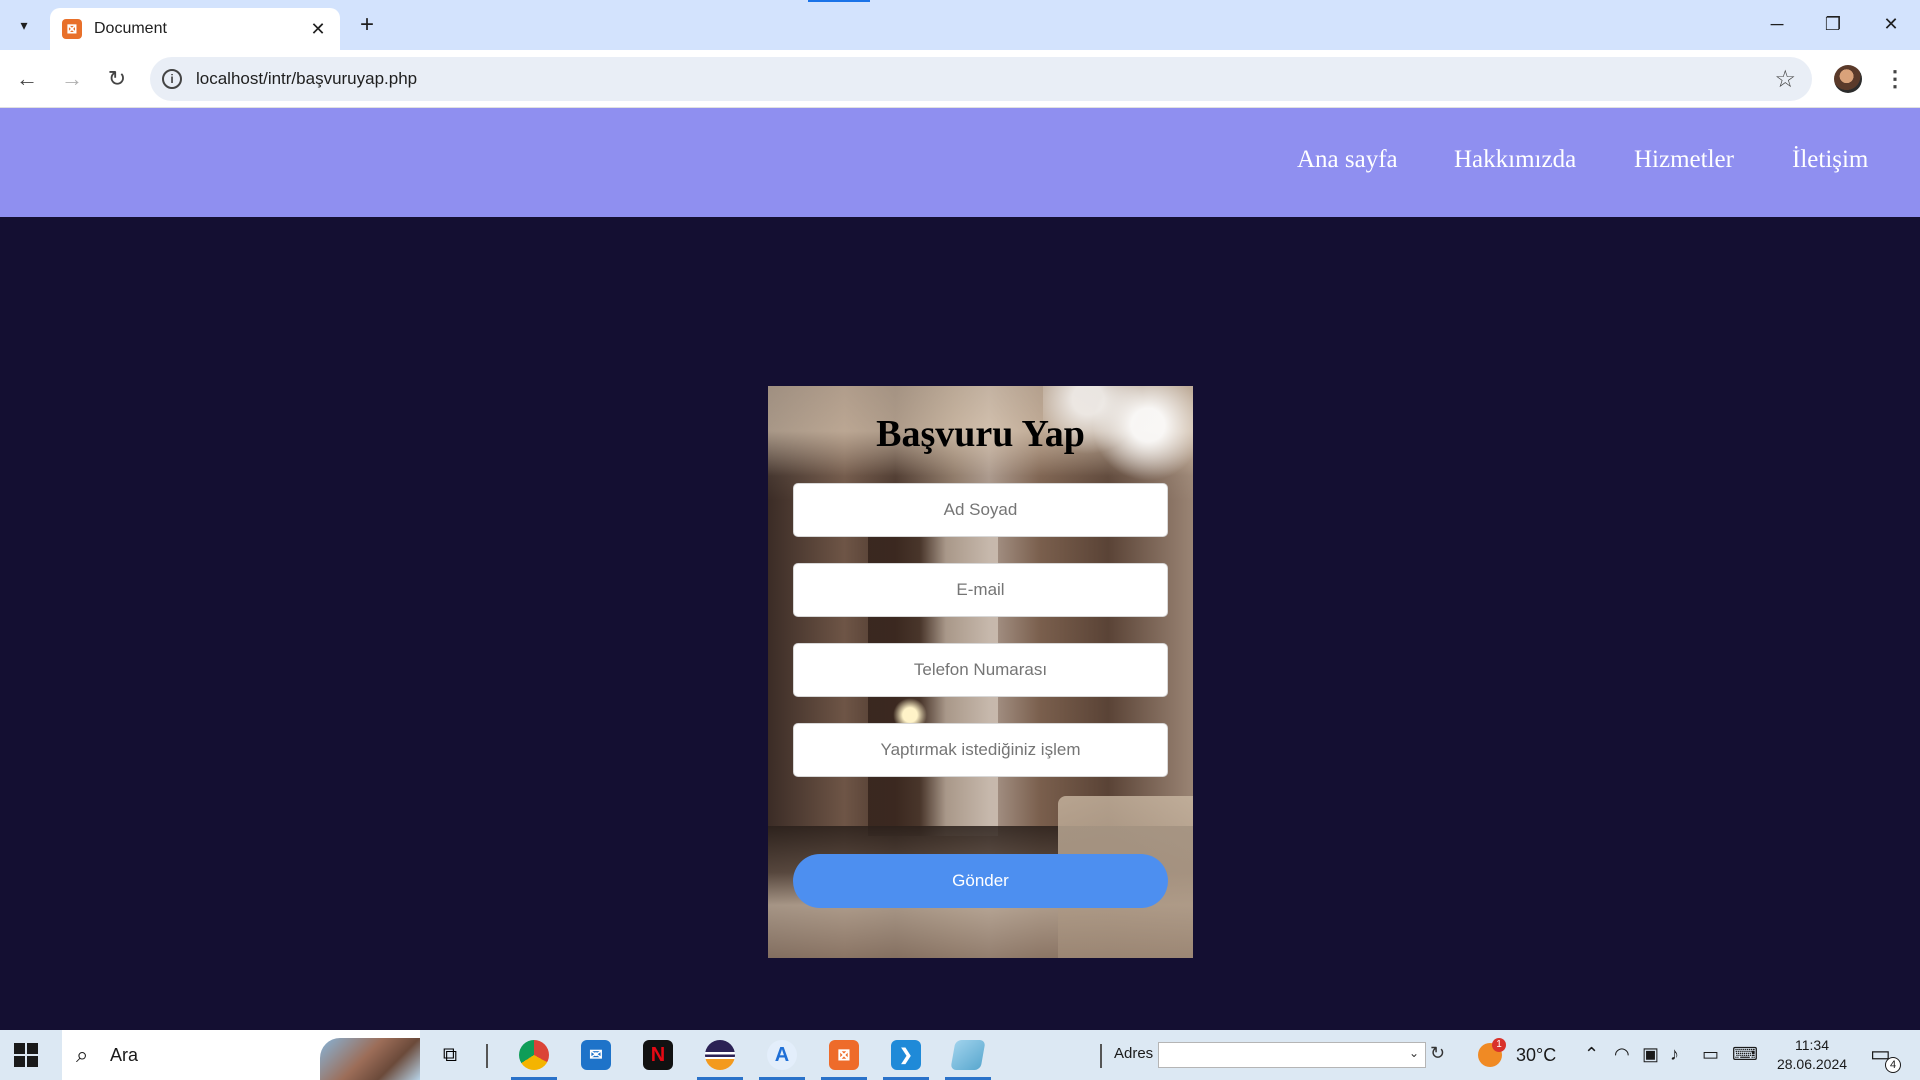 This screenshot has height=1080, width=1920. What do you see at coordinates (124, 1055) in the screenshot?
I see `search-label: Ara` at bounding box center [124, 1055].